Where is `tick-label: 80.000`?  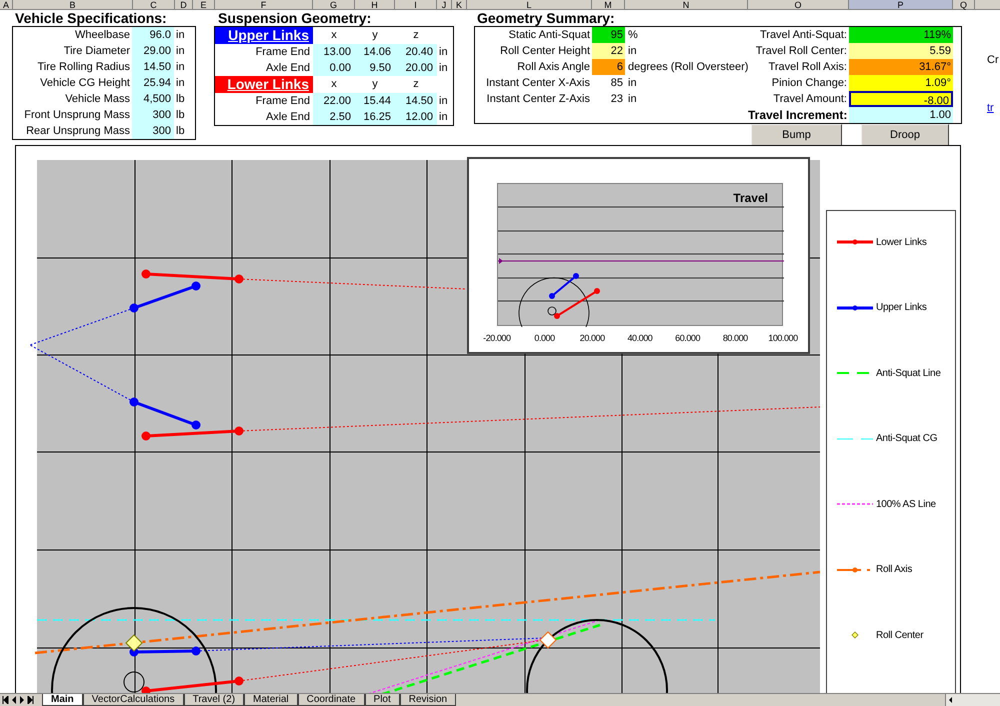 tick-label: 80.000 is located at coordinates (735, 338).